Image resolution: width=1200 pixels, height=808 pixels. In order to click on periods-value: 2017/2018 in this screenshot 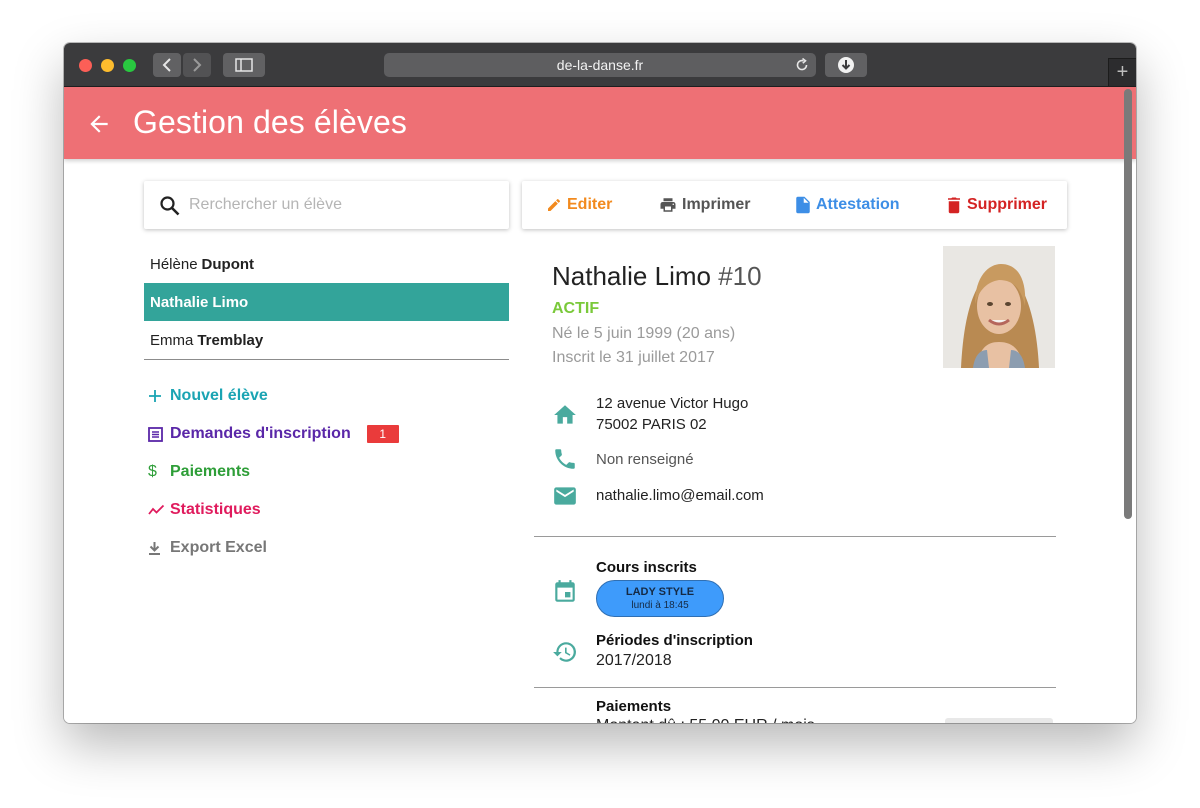, I will do `click(634, 660)`.